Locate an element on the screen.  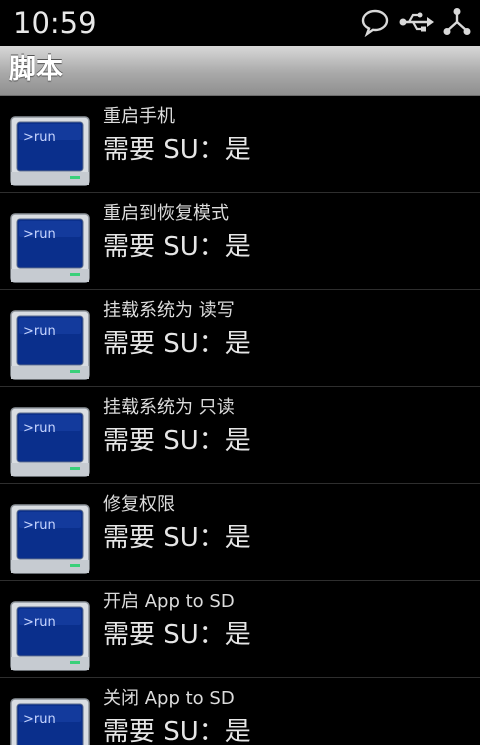
script-title: 开启 App to SD is located at coordinates (169, 601).